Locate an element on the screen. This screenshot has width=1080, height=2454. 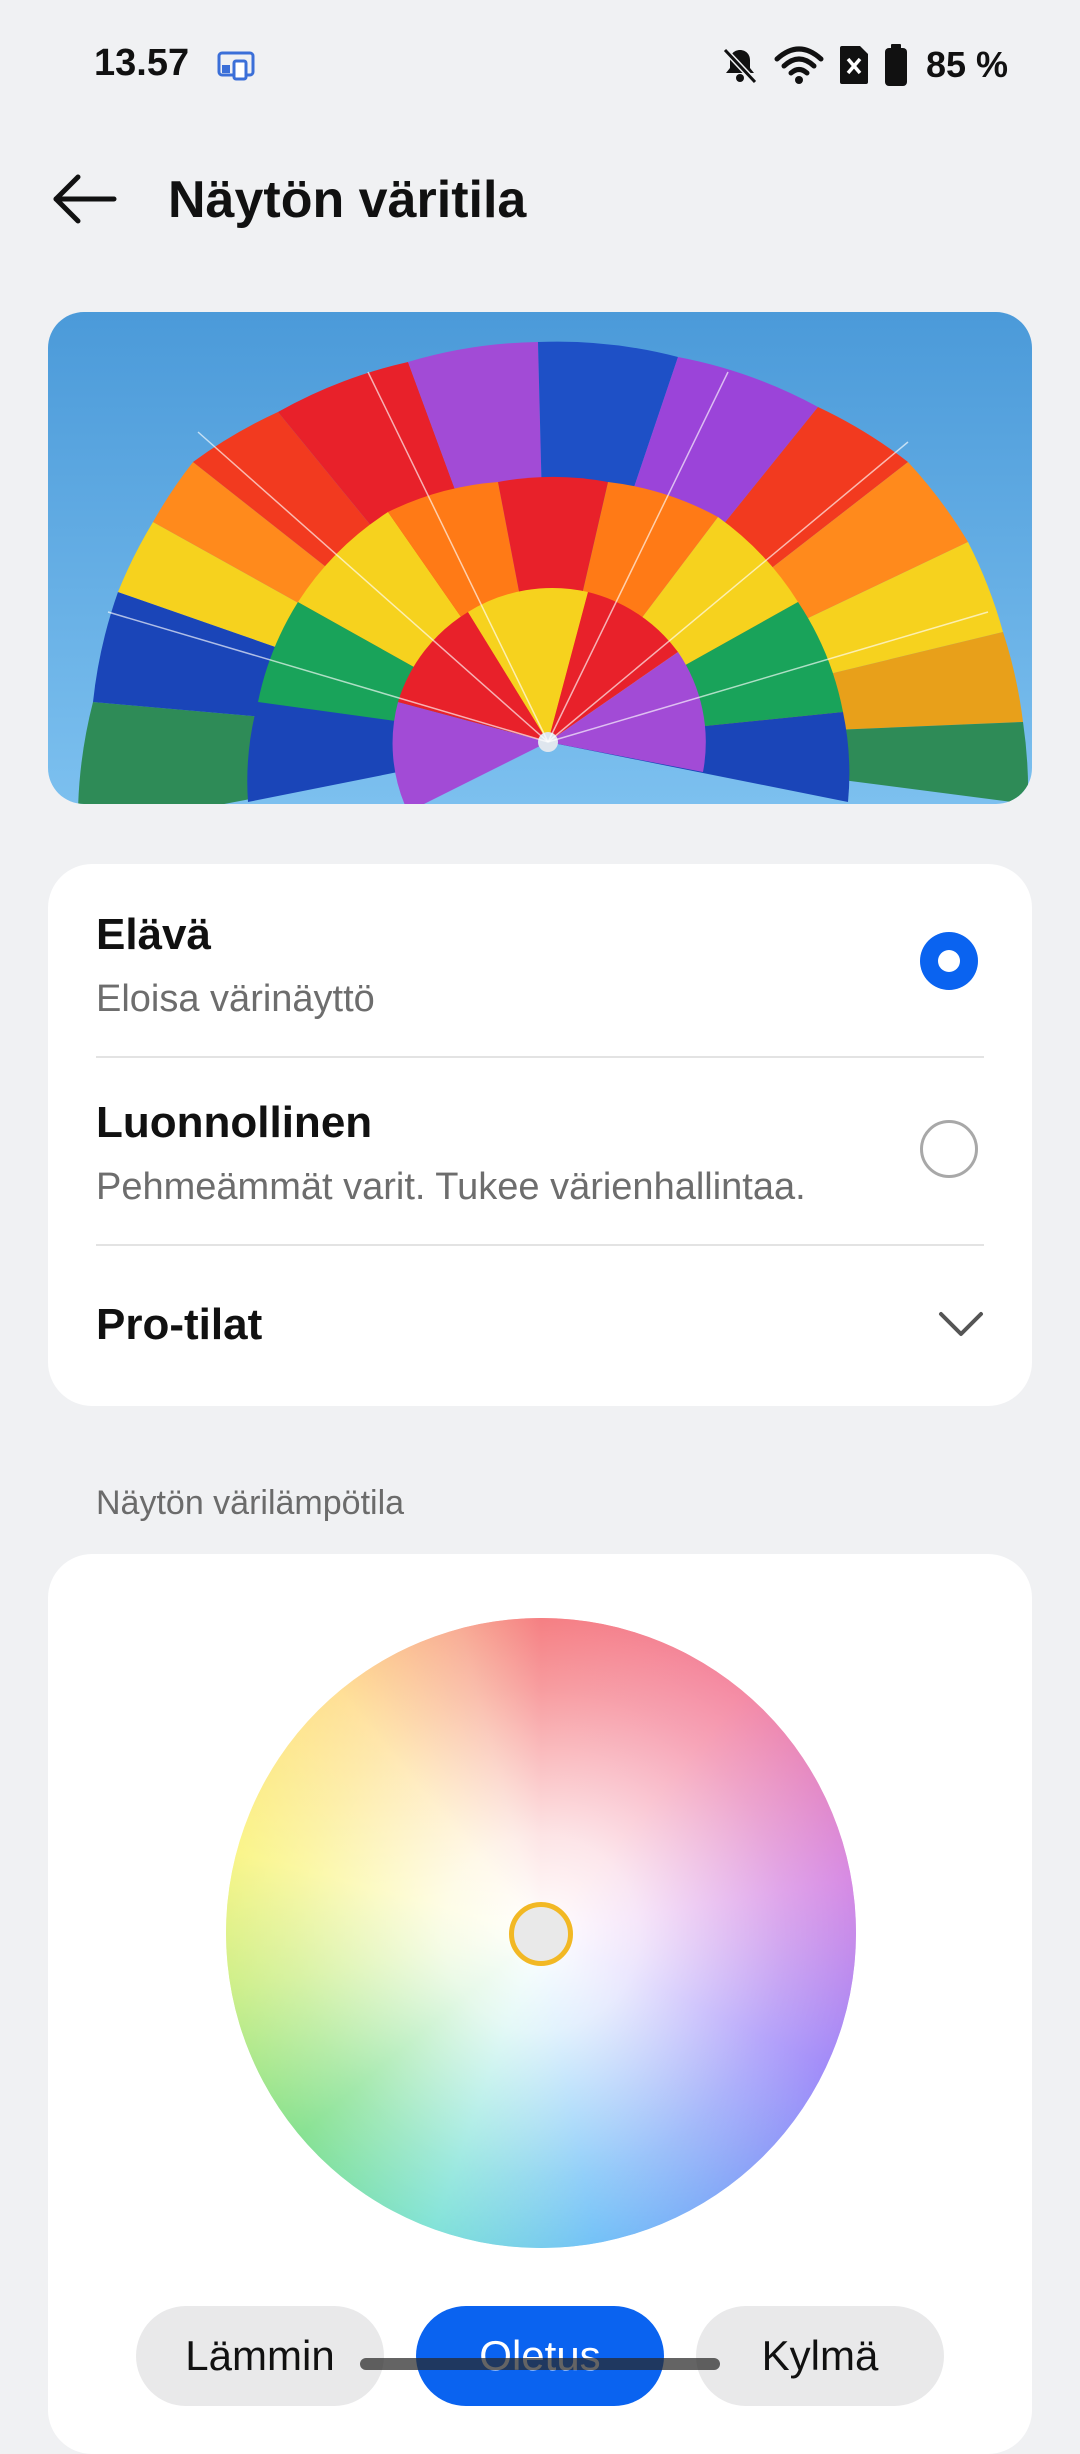
preset-warm-button: Lämmin is located at coordinates (260, 2356).